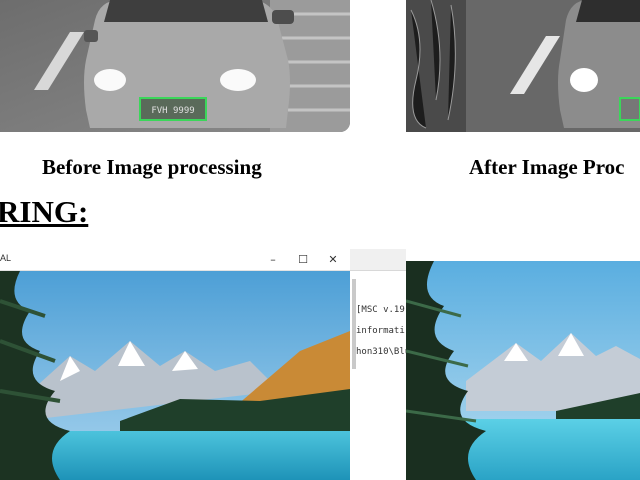  What do you see at coordinates (273, 259) in the screenshot?
I see `minimize-button: –` at bounding box center [273, 259].